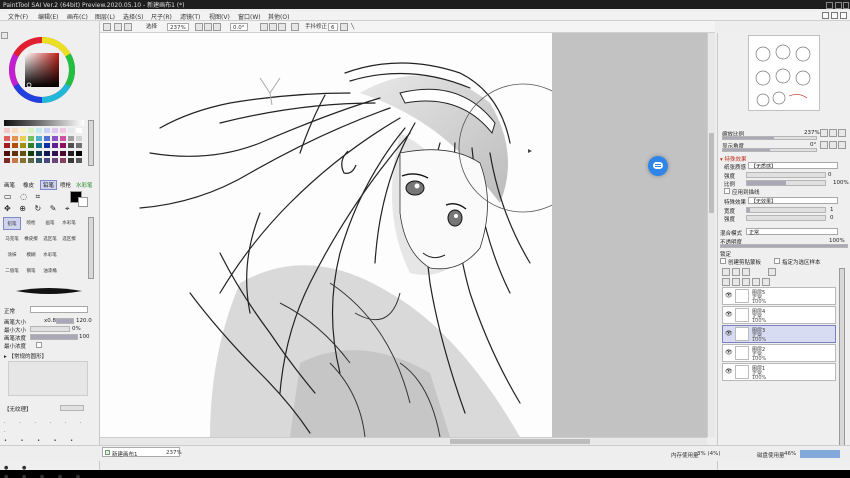 The image size is (850, 478). I want to click on transform-tools-row: ✥ ⊕ ↻ ✎ ⌖, so click(38, 209).